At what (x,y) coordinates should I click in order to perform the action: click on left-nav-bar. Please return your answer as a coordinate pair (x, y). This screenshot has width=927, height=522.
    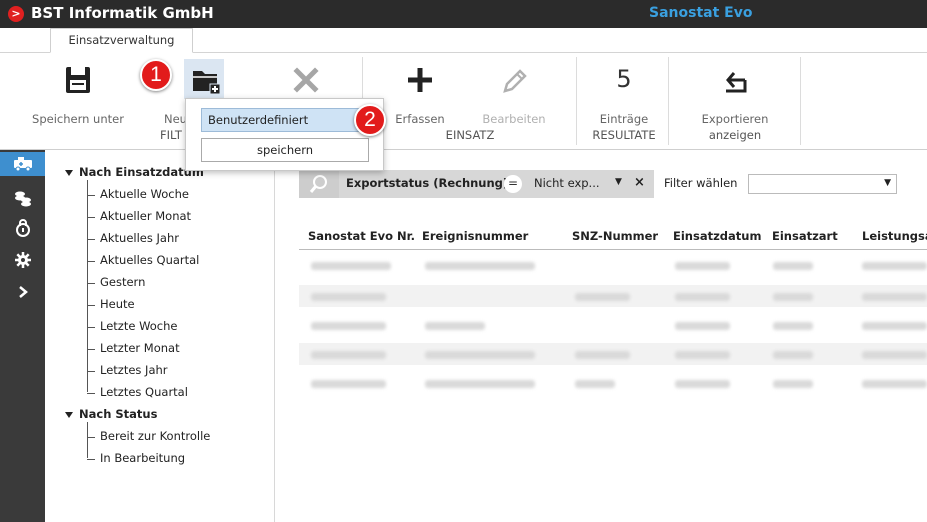
    Looking at the image, I should click on (22, 336).